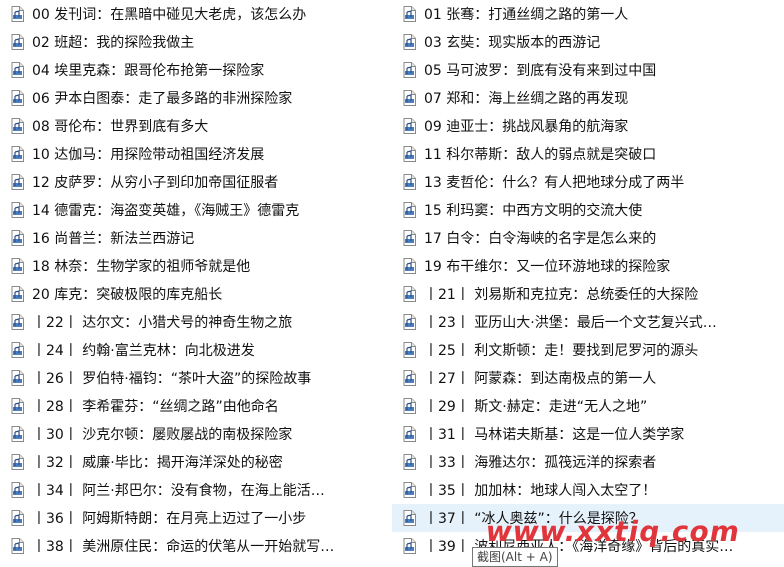  I want to click on file-name: 13 麦哲伦：什么？有人把地球分成了两半, so click(554, 183).